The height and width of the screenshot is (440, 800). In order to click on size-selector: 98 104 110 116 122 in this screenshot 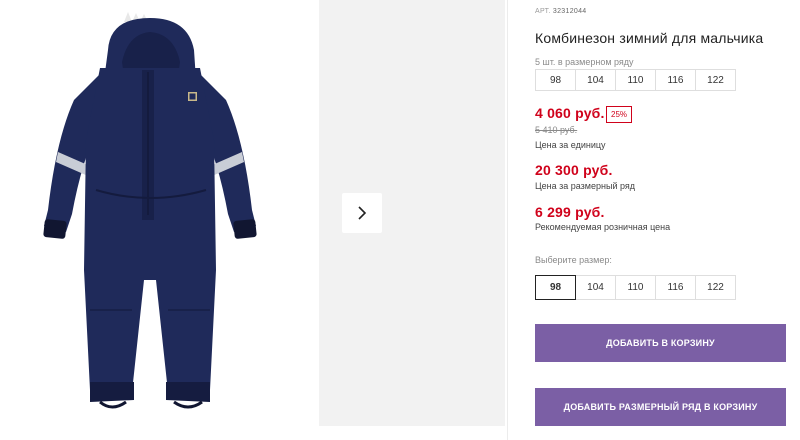, I will do `click(635, 287)`.